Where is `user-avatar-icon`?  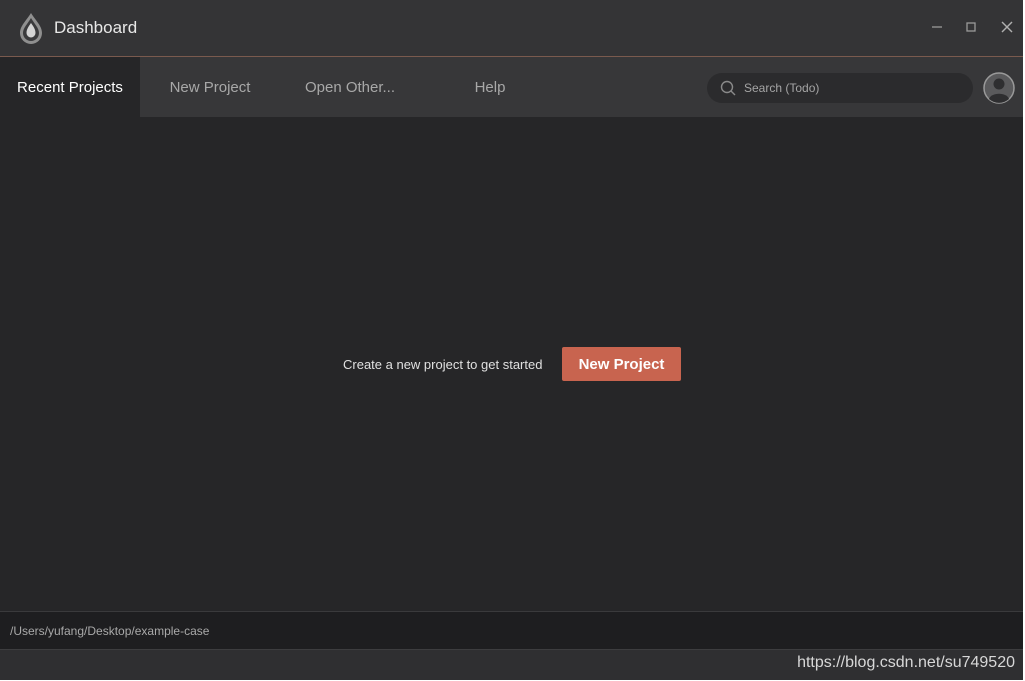
user-avatar-icon is located at coordinates (999, 88).